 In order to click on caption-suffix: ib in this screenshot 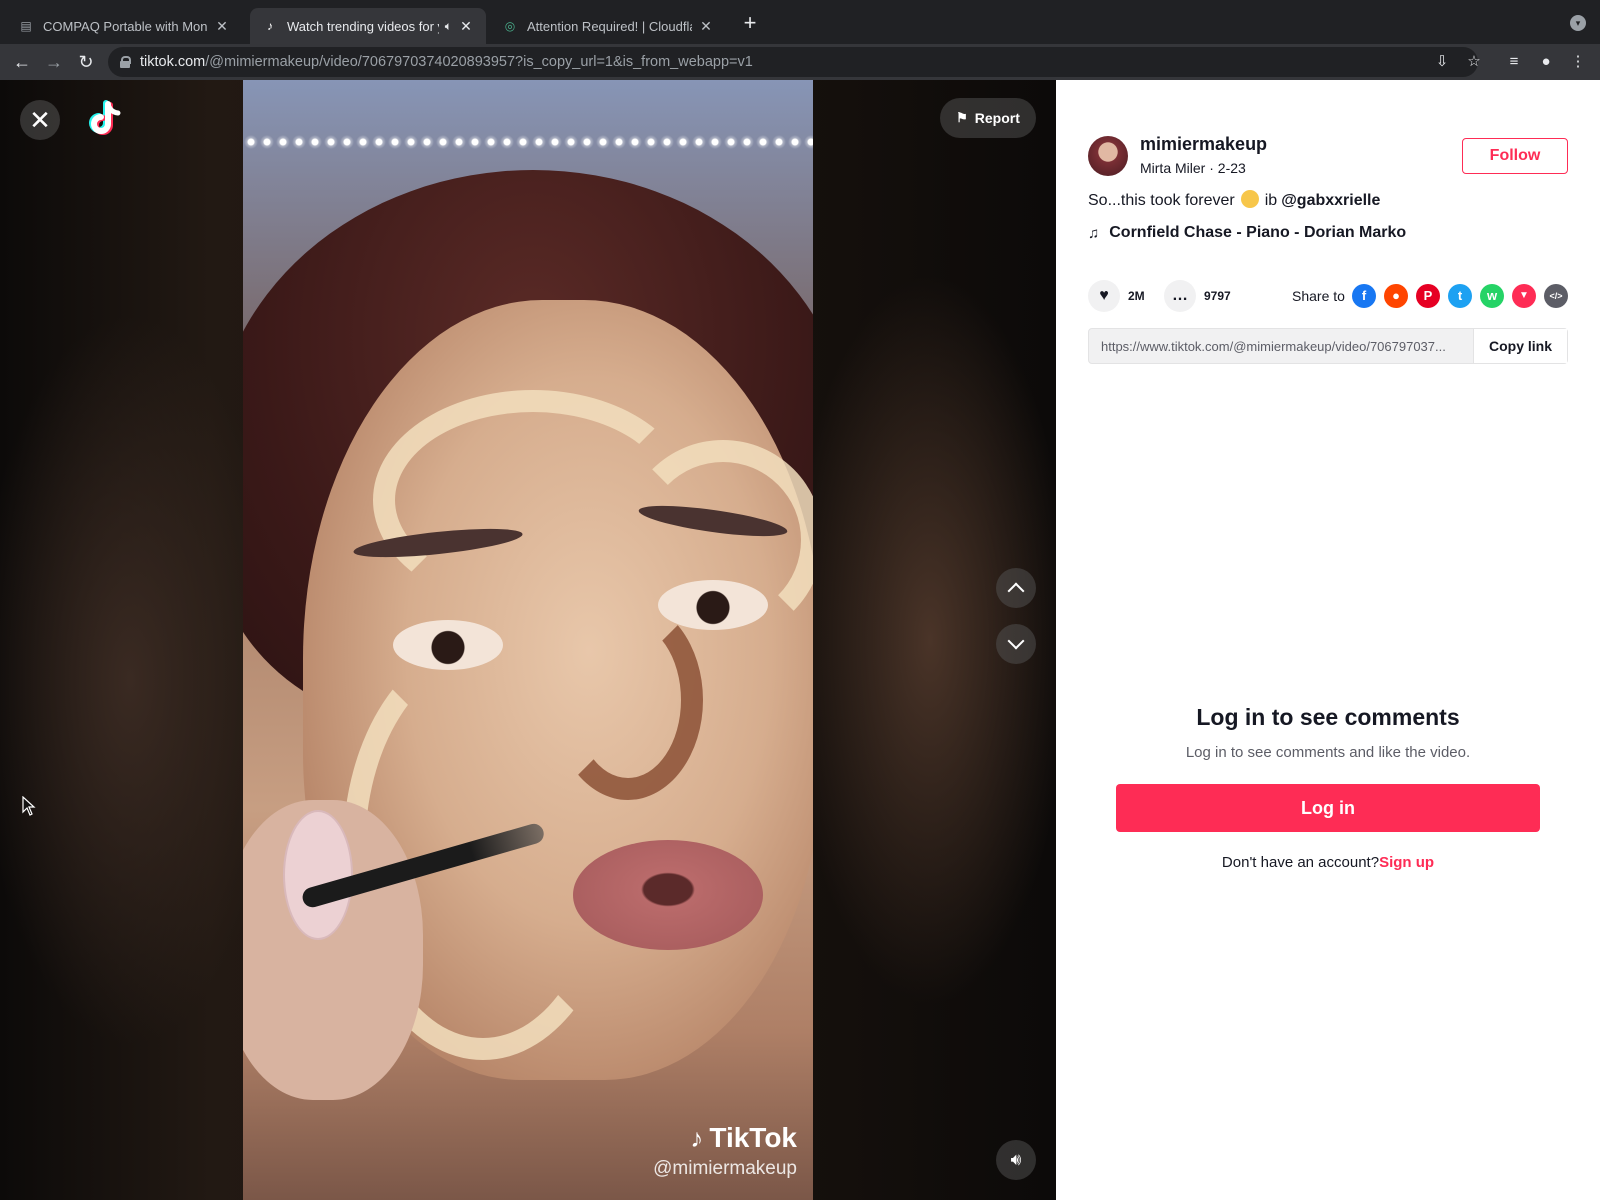, I will do `click(1271, 200)`.